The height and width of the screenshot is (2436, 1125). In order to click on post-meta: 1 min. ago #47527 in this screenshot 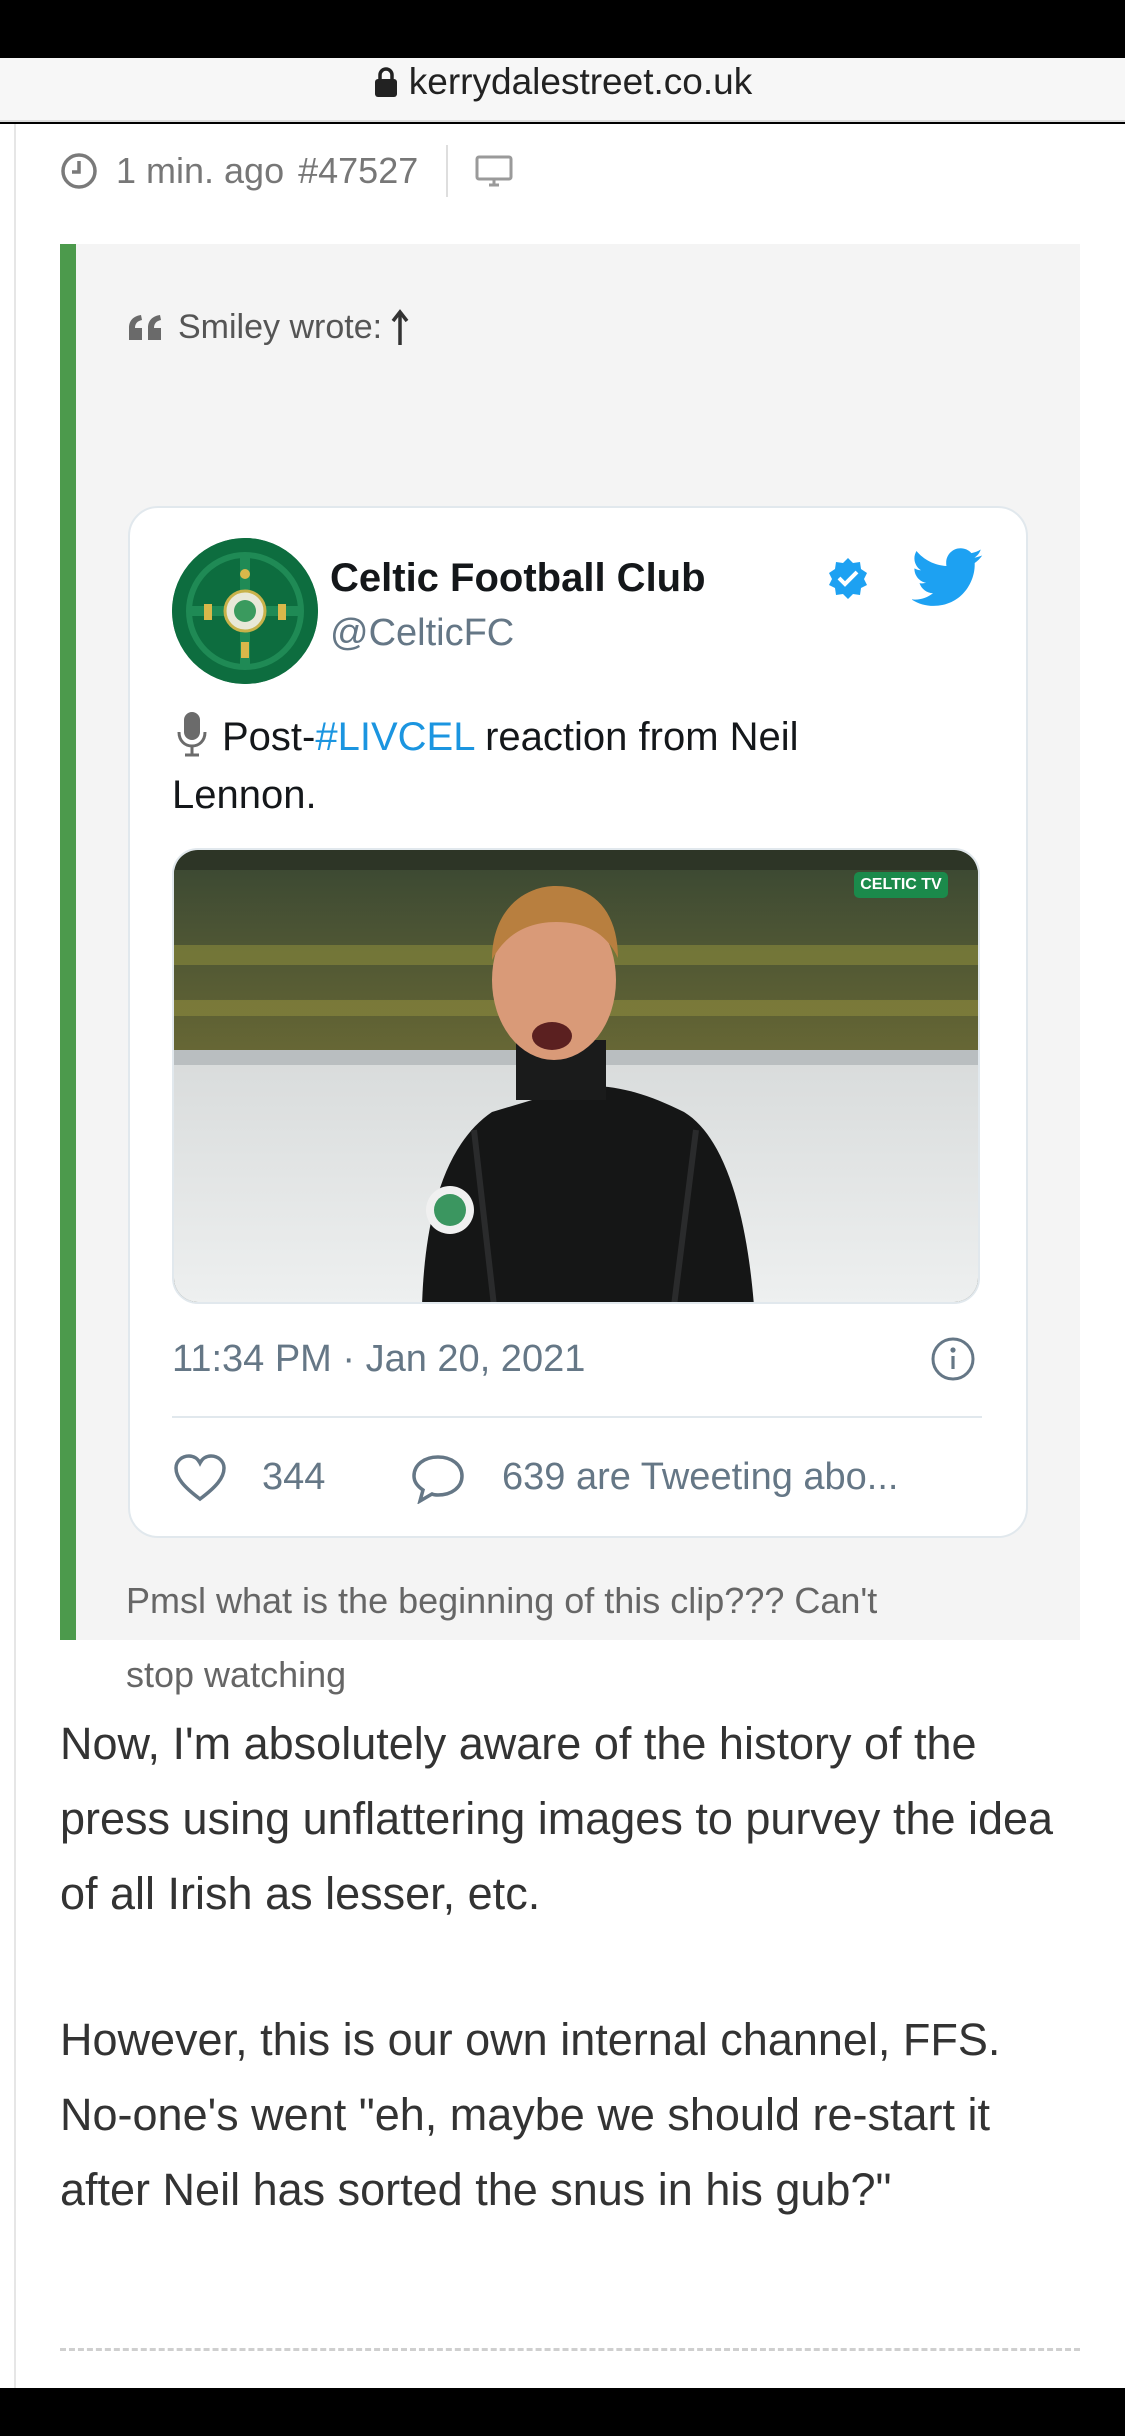, I will do `click(287, 171)`.